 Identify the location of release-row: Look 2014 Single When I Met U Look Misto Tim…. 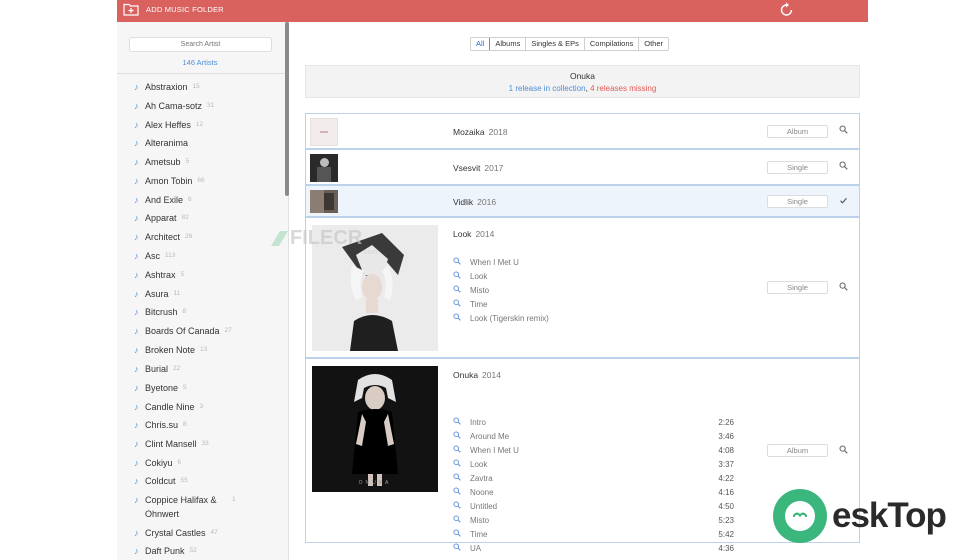
(582, 287).